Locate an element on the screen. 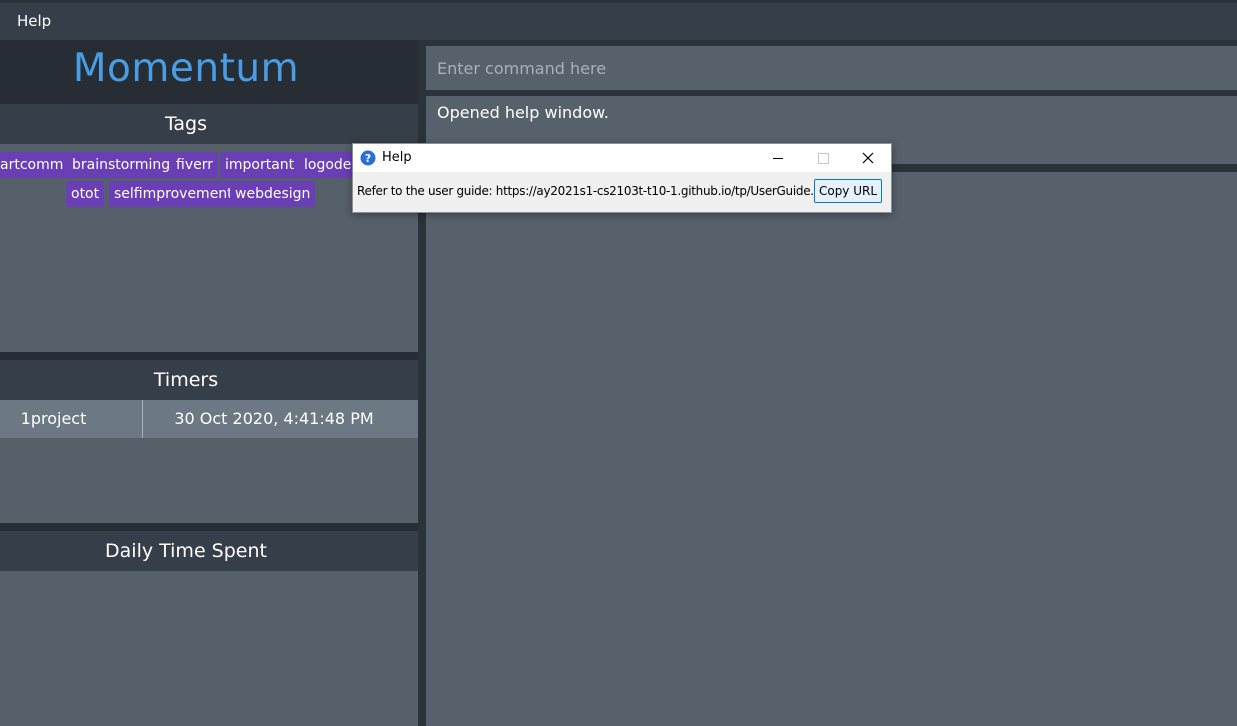 The image size is (1237, 726). question-icon: ? is located at coordinates (368, 158).